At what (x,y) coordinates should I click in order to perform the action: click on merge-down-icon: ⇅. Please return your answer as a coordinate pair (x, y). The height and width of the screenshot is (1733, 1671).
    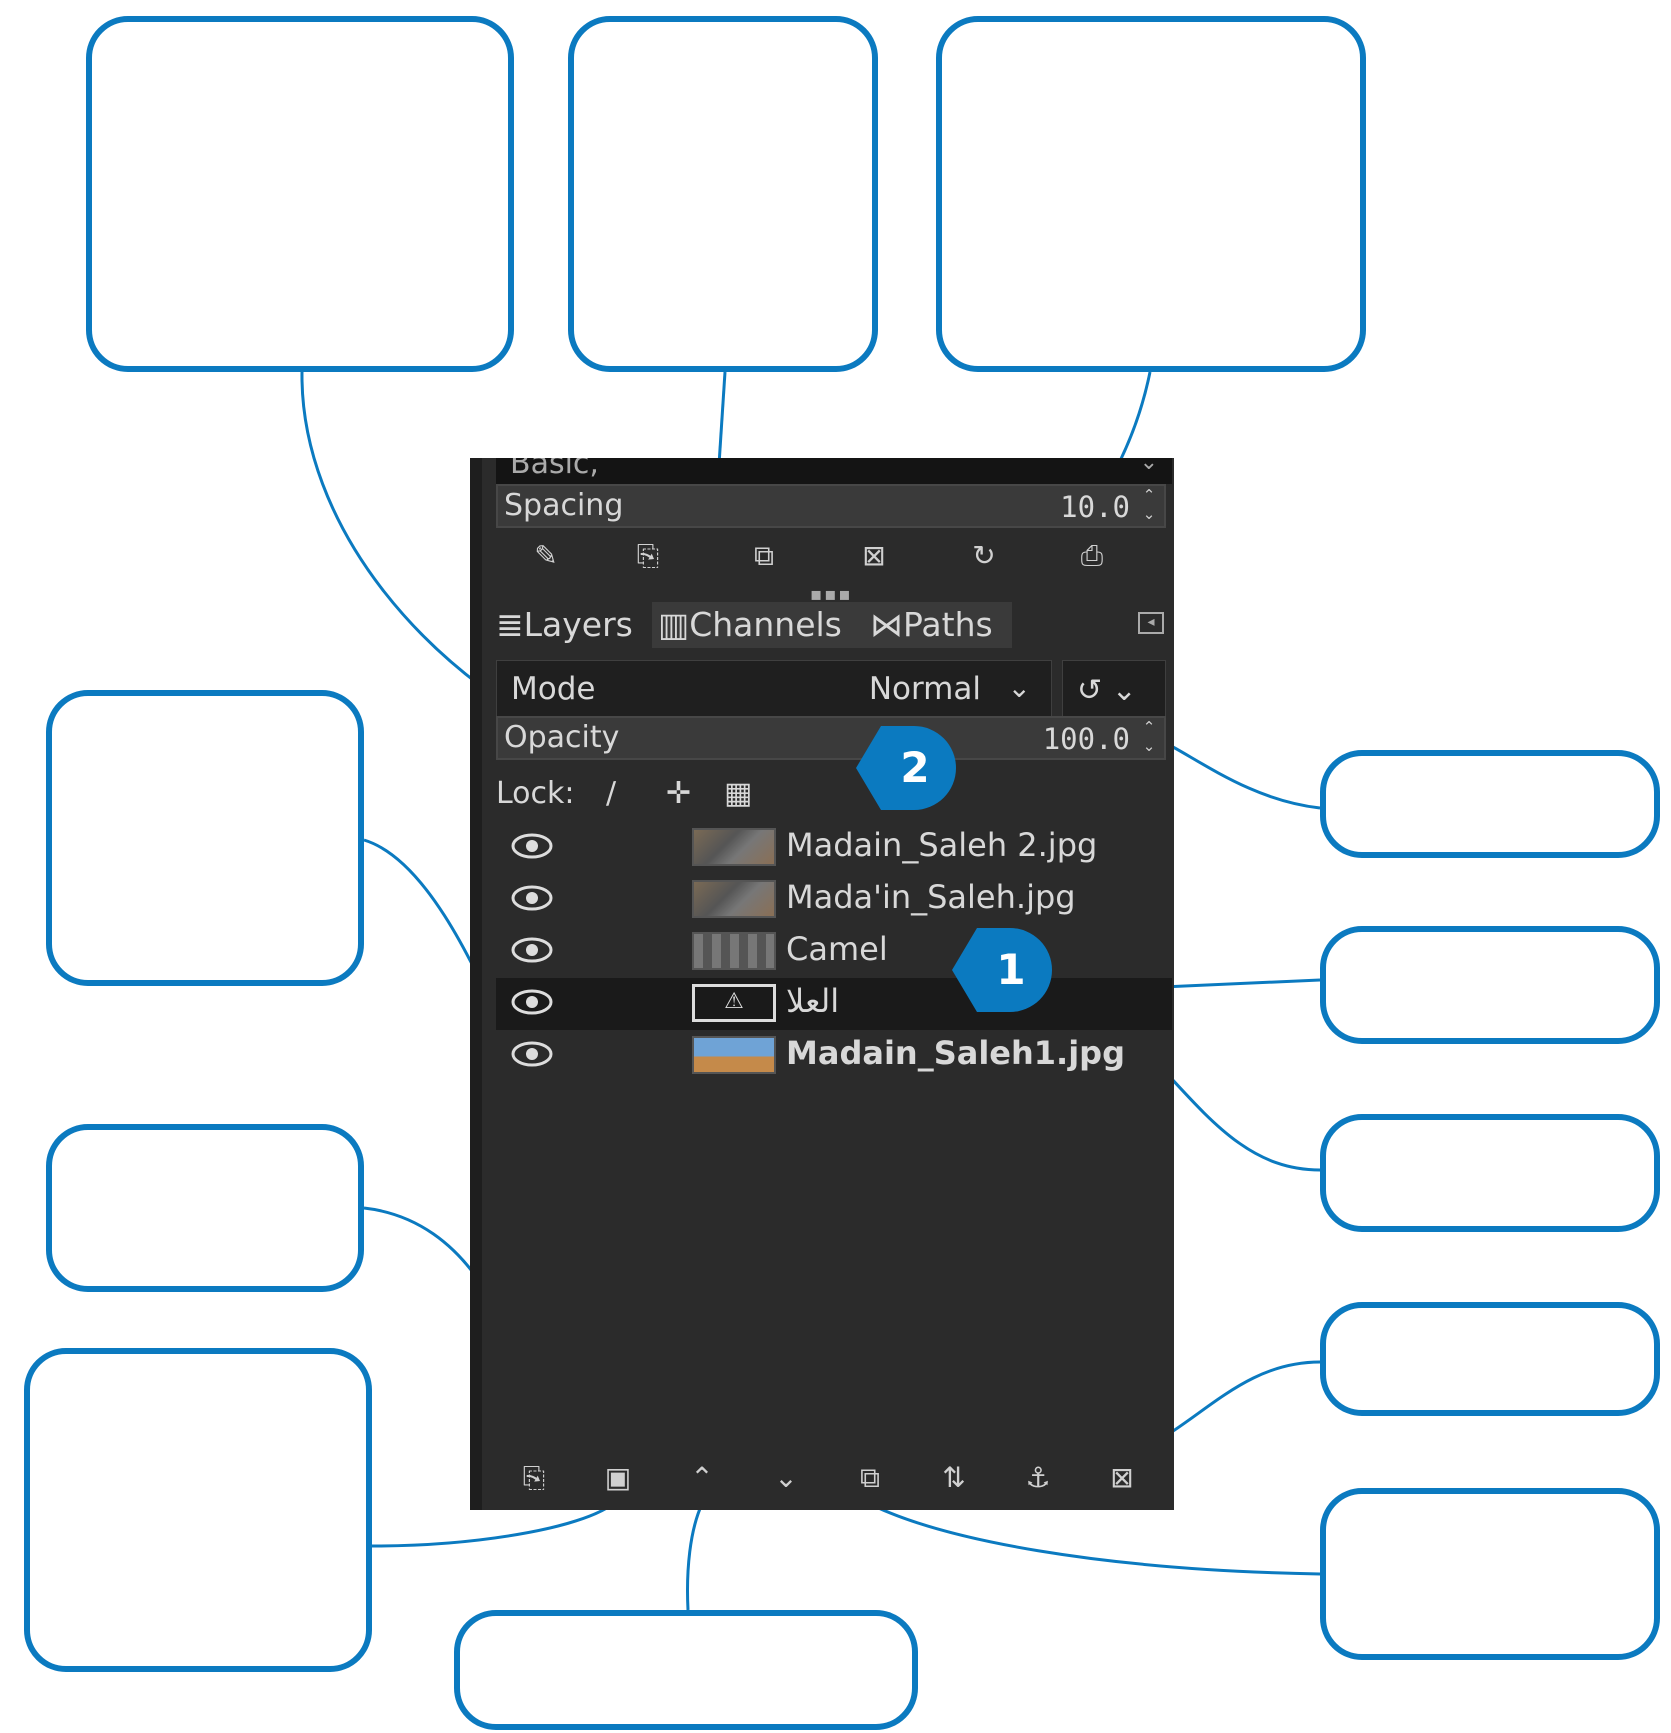
    Looking at the image, I should click on (954, 1478).